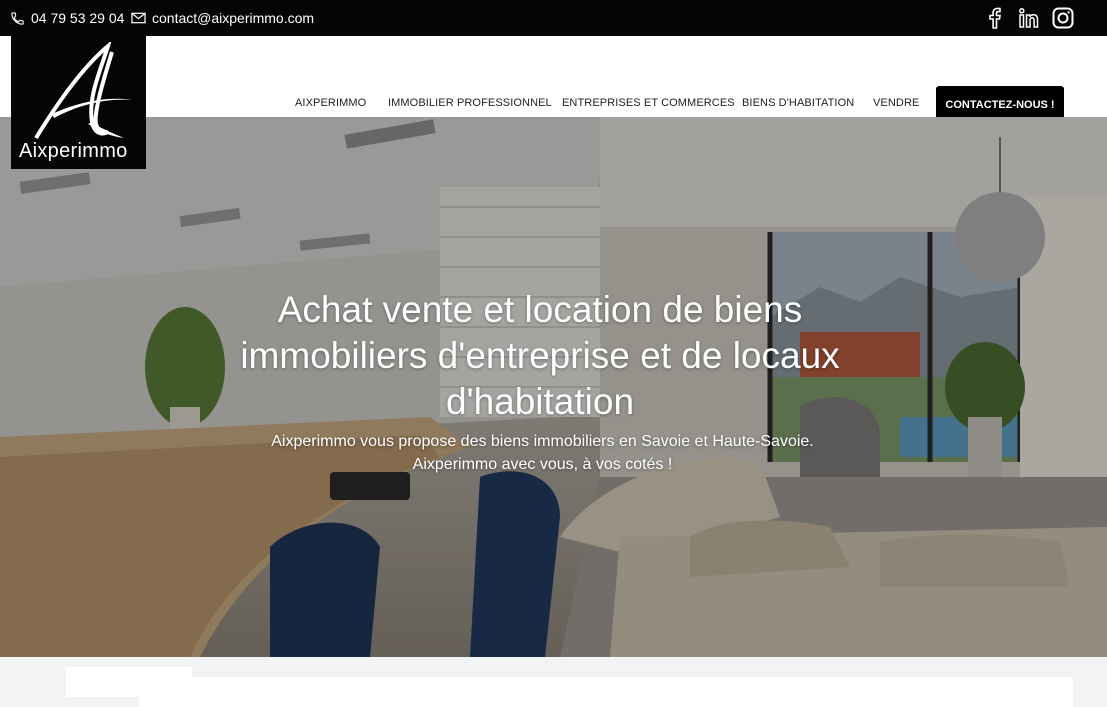 The height and width of the screenshot is (707, 1107). I want to click on nav-item-biens-habitation: BIENS D'HABITATION, so click(798, 103).